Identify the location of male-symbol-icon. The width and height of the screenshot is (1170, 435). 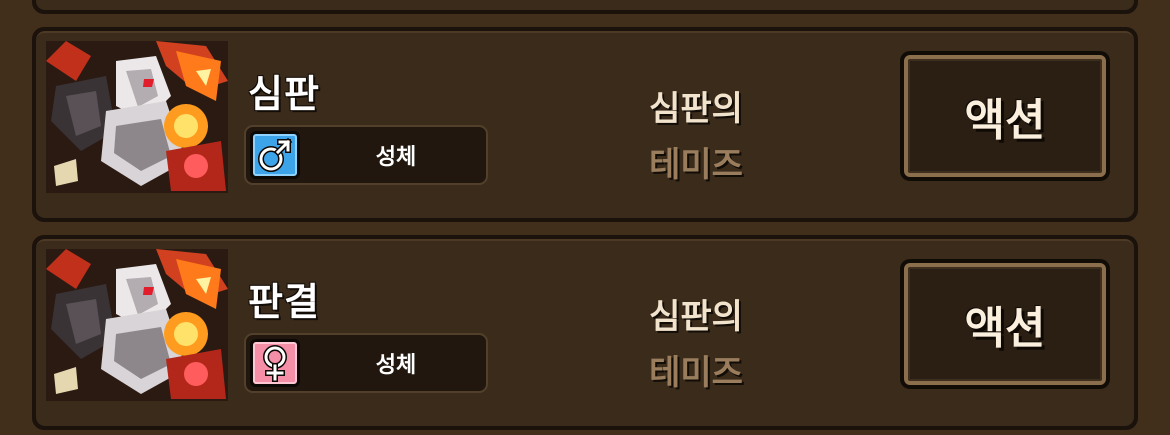
(275, 155).